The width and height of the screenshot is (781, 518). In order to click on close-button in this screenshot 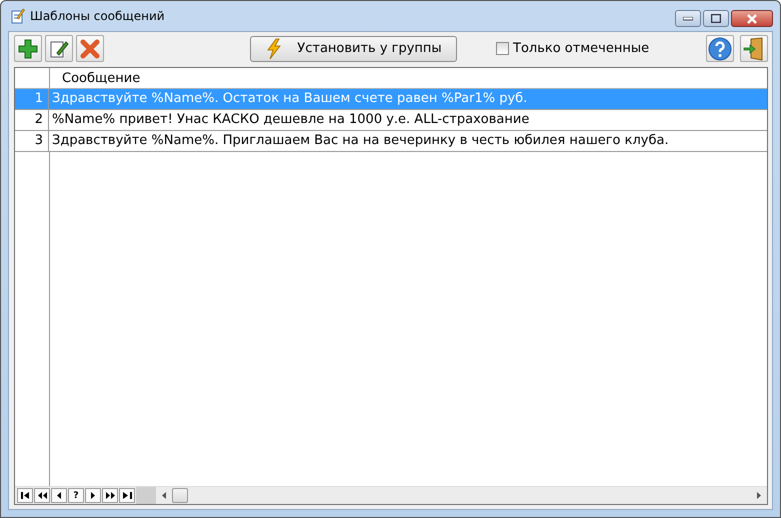, I will do `click(752, 18)`.